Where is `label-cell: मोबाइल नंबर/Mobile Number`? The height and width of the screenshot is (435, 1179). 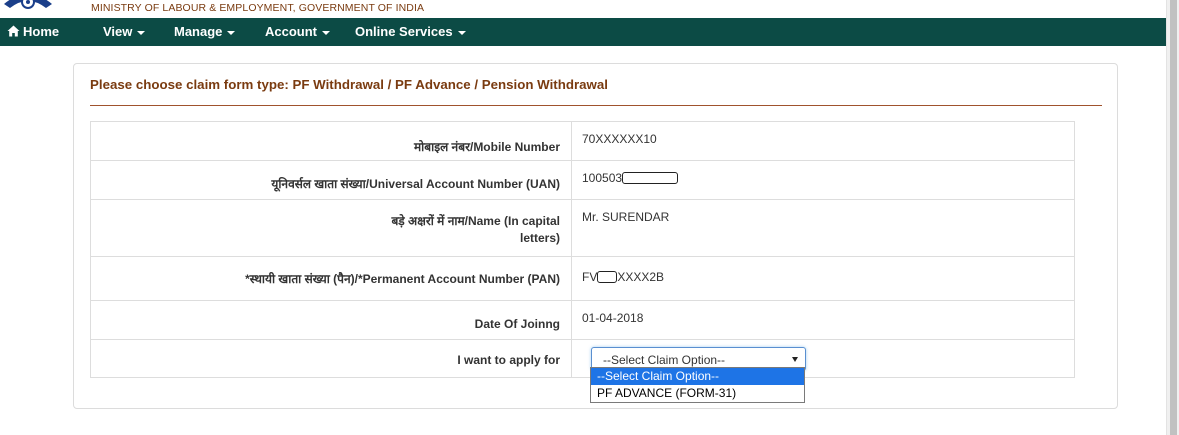 label-cell: मोबाइल नंबर/Mobile Number is located at coordinates (331, 141).